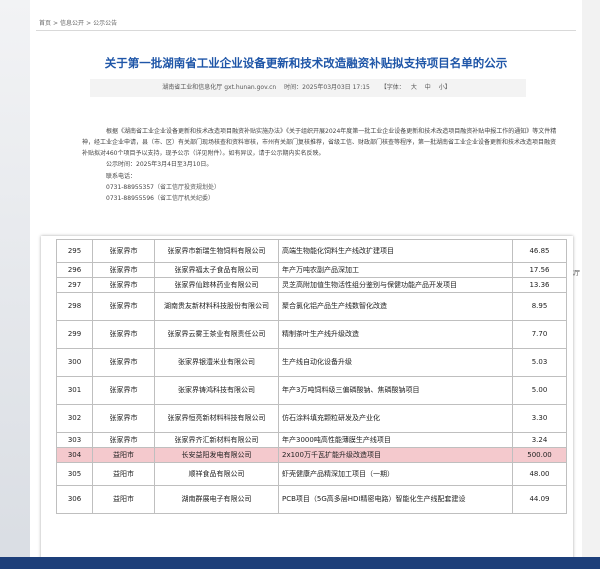 This screenshot has width=600, height=569. What do you see at coordinates (591, 284) in the screenshot?
I see `right-background` at bounding box center [591, 284].